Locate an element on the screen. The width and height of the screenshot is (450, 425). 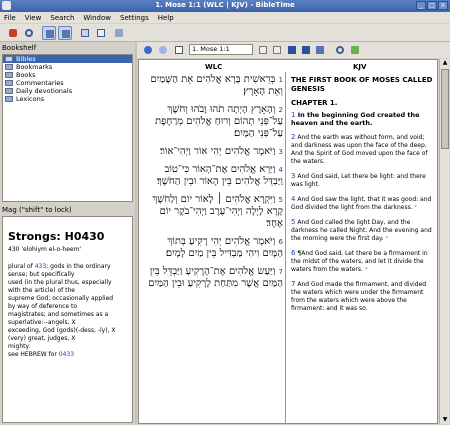
back-arrow-icon is located at coordinates (148, 50).